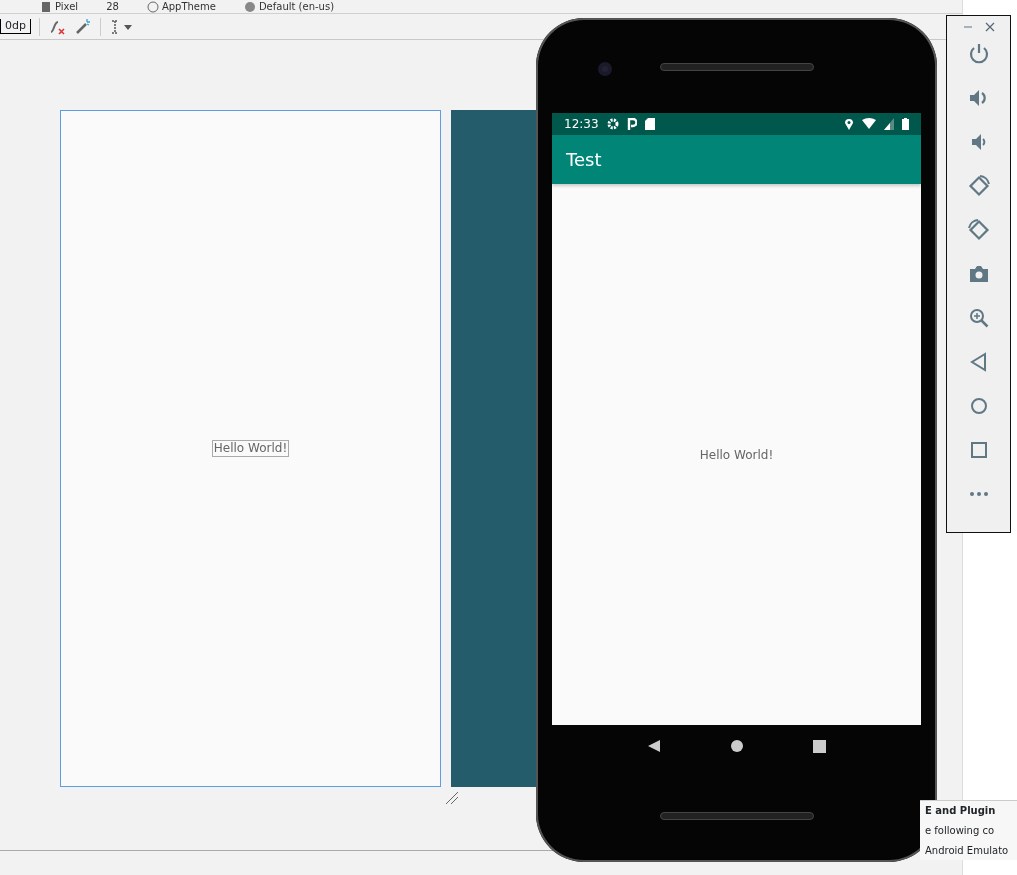  What do you see at coordinates (905, 124) in the screenshot?
I see `battery-icon` at bounding box center [905, 124].